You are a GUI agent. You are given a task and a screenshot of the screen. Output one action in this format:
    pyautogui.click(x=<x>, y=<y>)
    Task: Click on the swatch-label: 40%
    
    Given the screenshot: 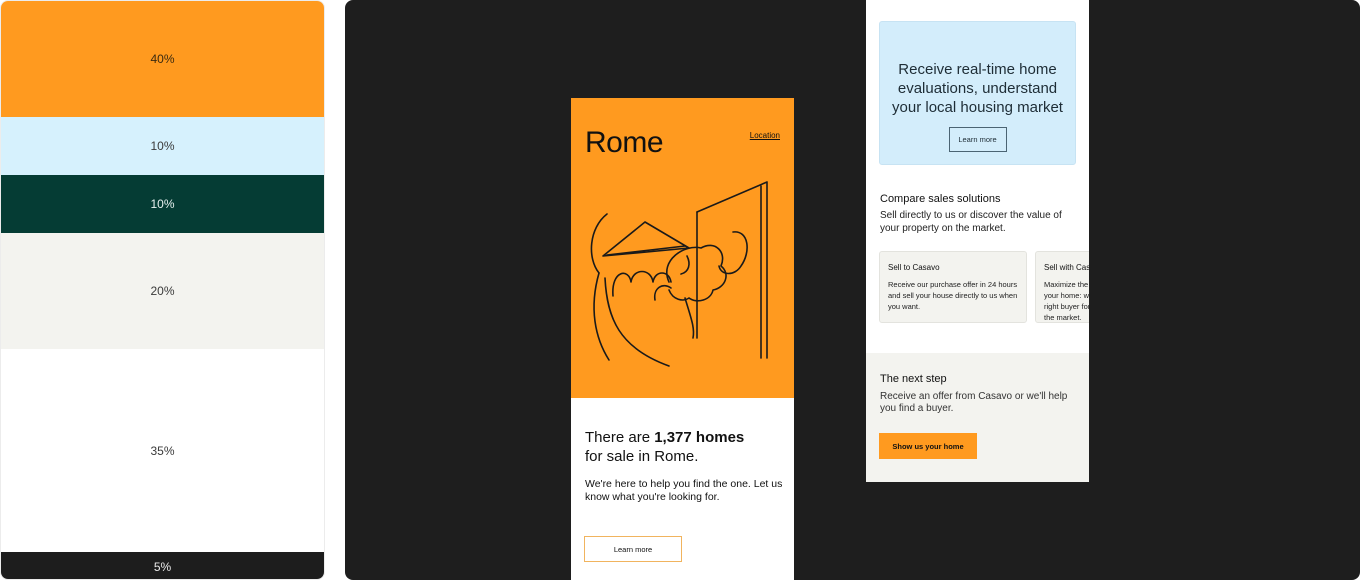 What is the action you would take?
    pyautogui.click(x=162, y=59)
    